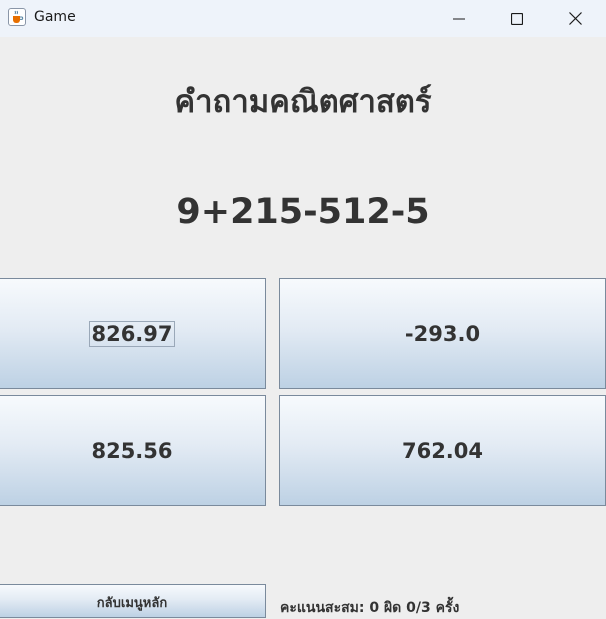  I want to click on minimize-icon, so click(459, 18).